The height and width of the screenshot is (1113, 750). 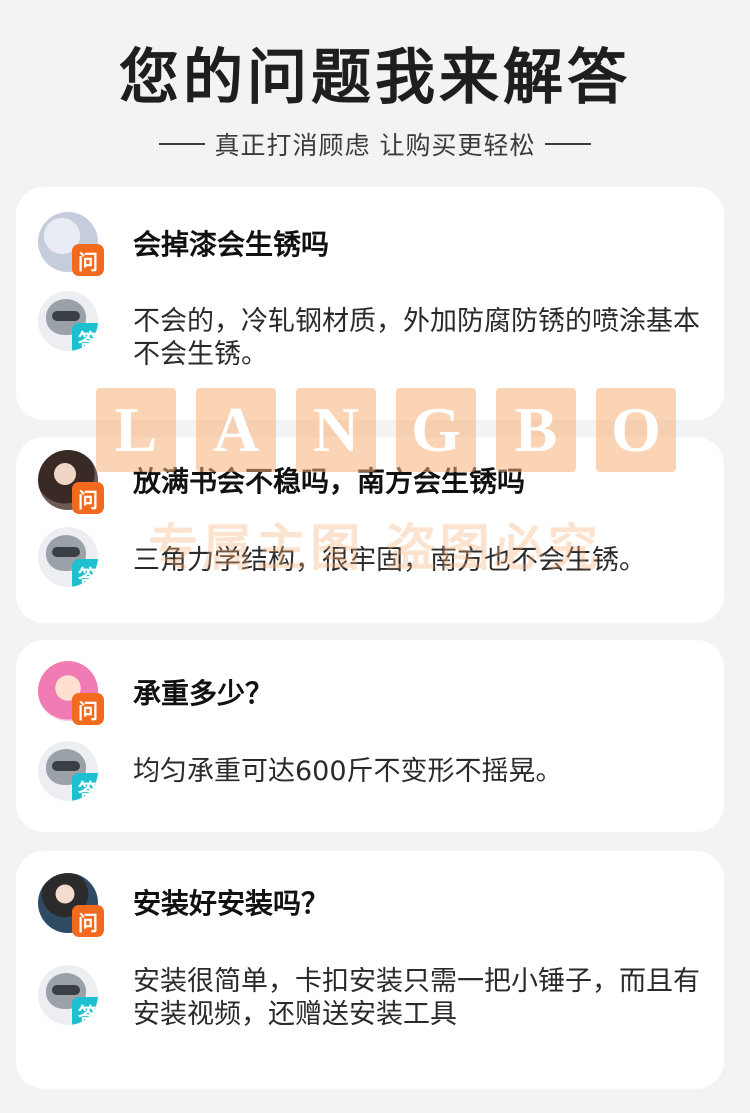 What do you see at coordinates (181, 144) in the screenshot?
I see `divider-left` at bounding box center [181, 144].